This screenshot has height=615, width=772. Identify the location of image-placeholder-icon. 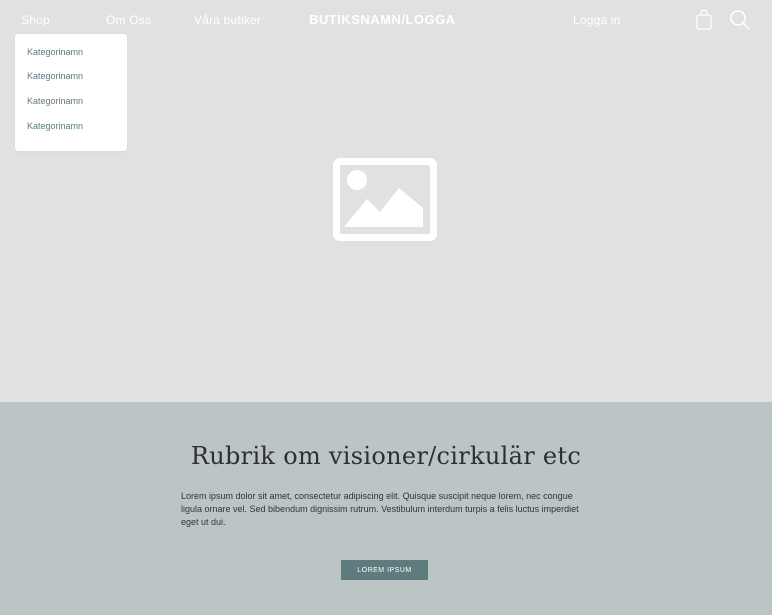
(385, 199).